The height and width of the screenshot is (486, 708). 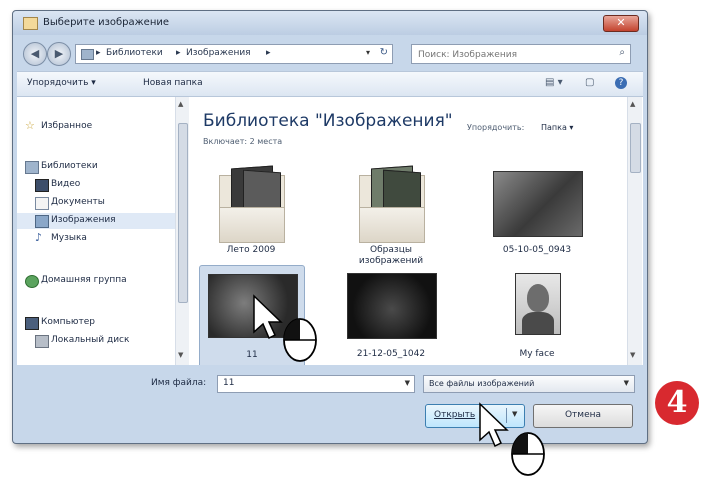 What do you see at coordinates (42, 341) in the screenshot?
I see `disk-icon` at bounding box center [42, 341].